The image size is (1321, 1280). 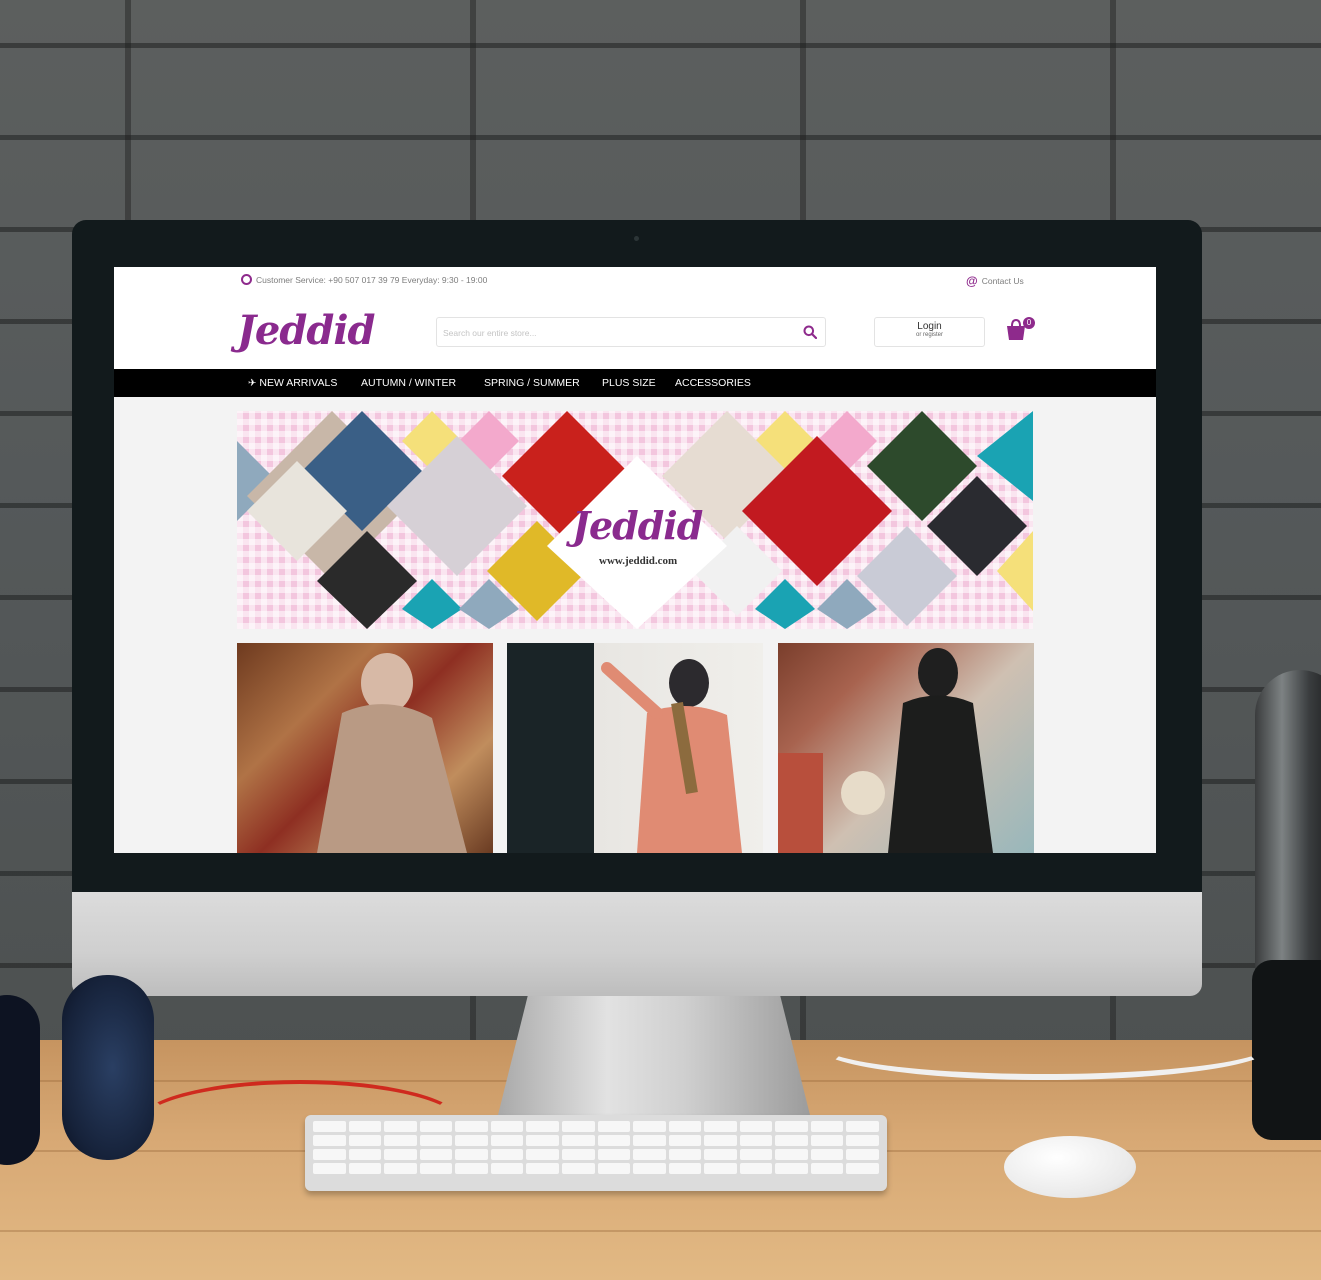 What do you see at coordinates (298, 383) in the screenshot?
I see `nav-label: NEW ARRIVALS` at bounding box center [298, 383].